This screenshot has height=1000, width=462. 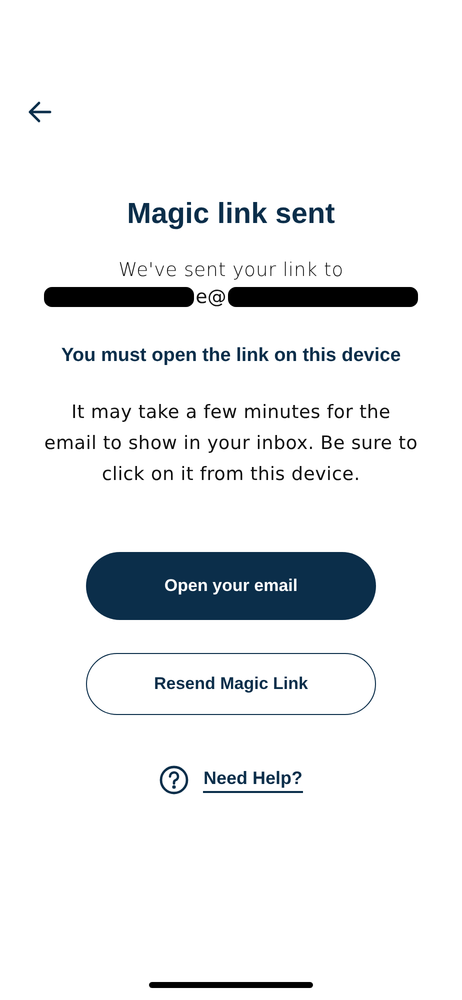 I want to click on instructions-text: It may take a few minutes for the email to show in your inbox. Be sure to click on it from this device., so click(x=231, y=444).